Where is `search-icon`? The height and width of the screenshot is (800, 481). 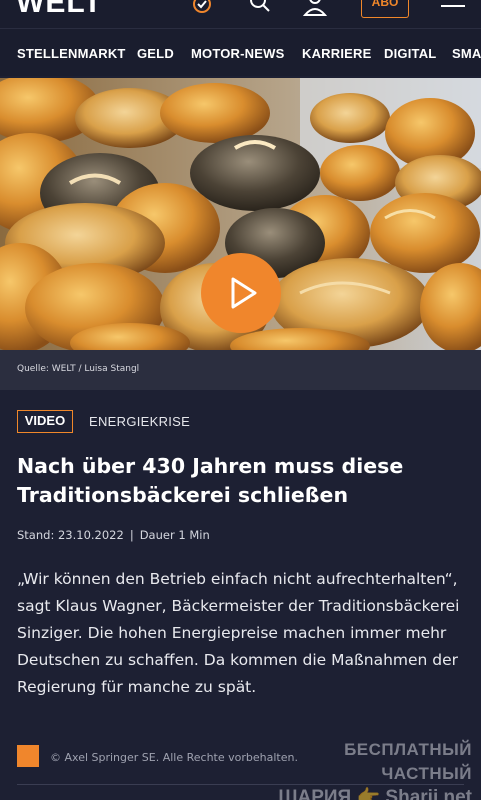
search-icon is located at coordinates (260, 9).